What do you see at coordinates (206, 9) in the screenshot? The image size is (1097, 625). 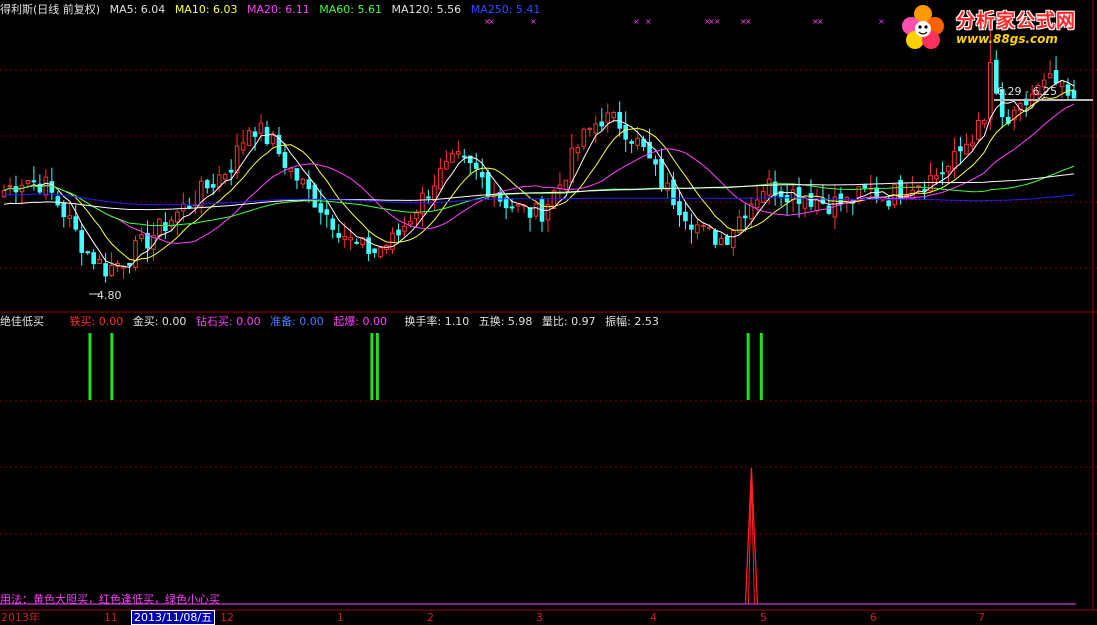 I see `ma10-label: MA10: 6.03` at bounding box center [206, 9].